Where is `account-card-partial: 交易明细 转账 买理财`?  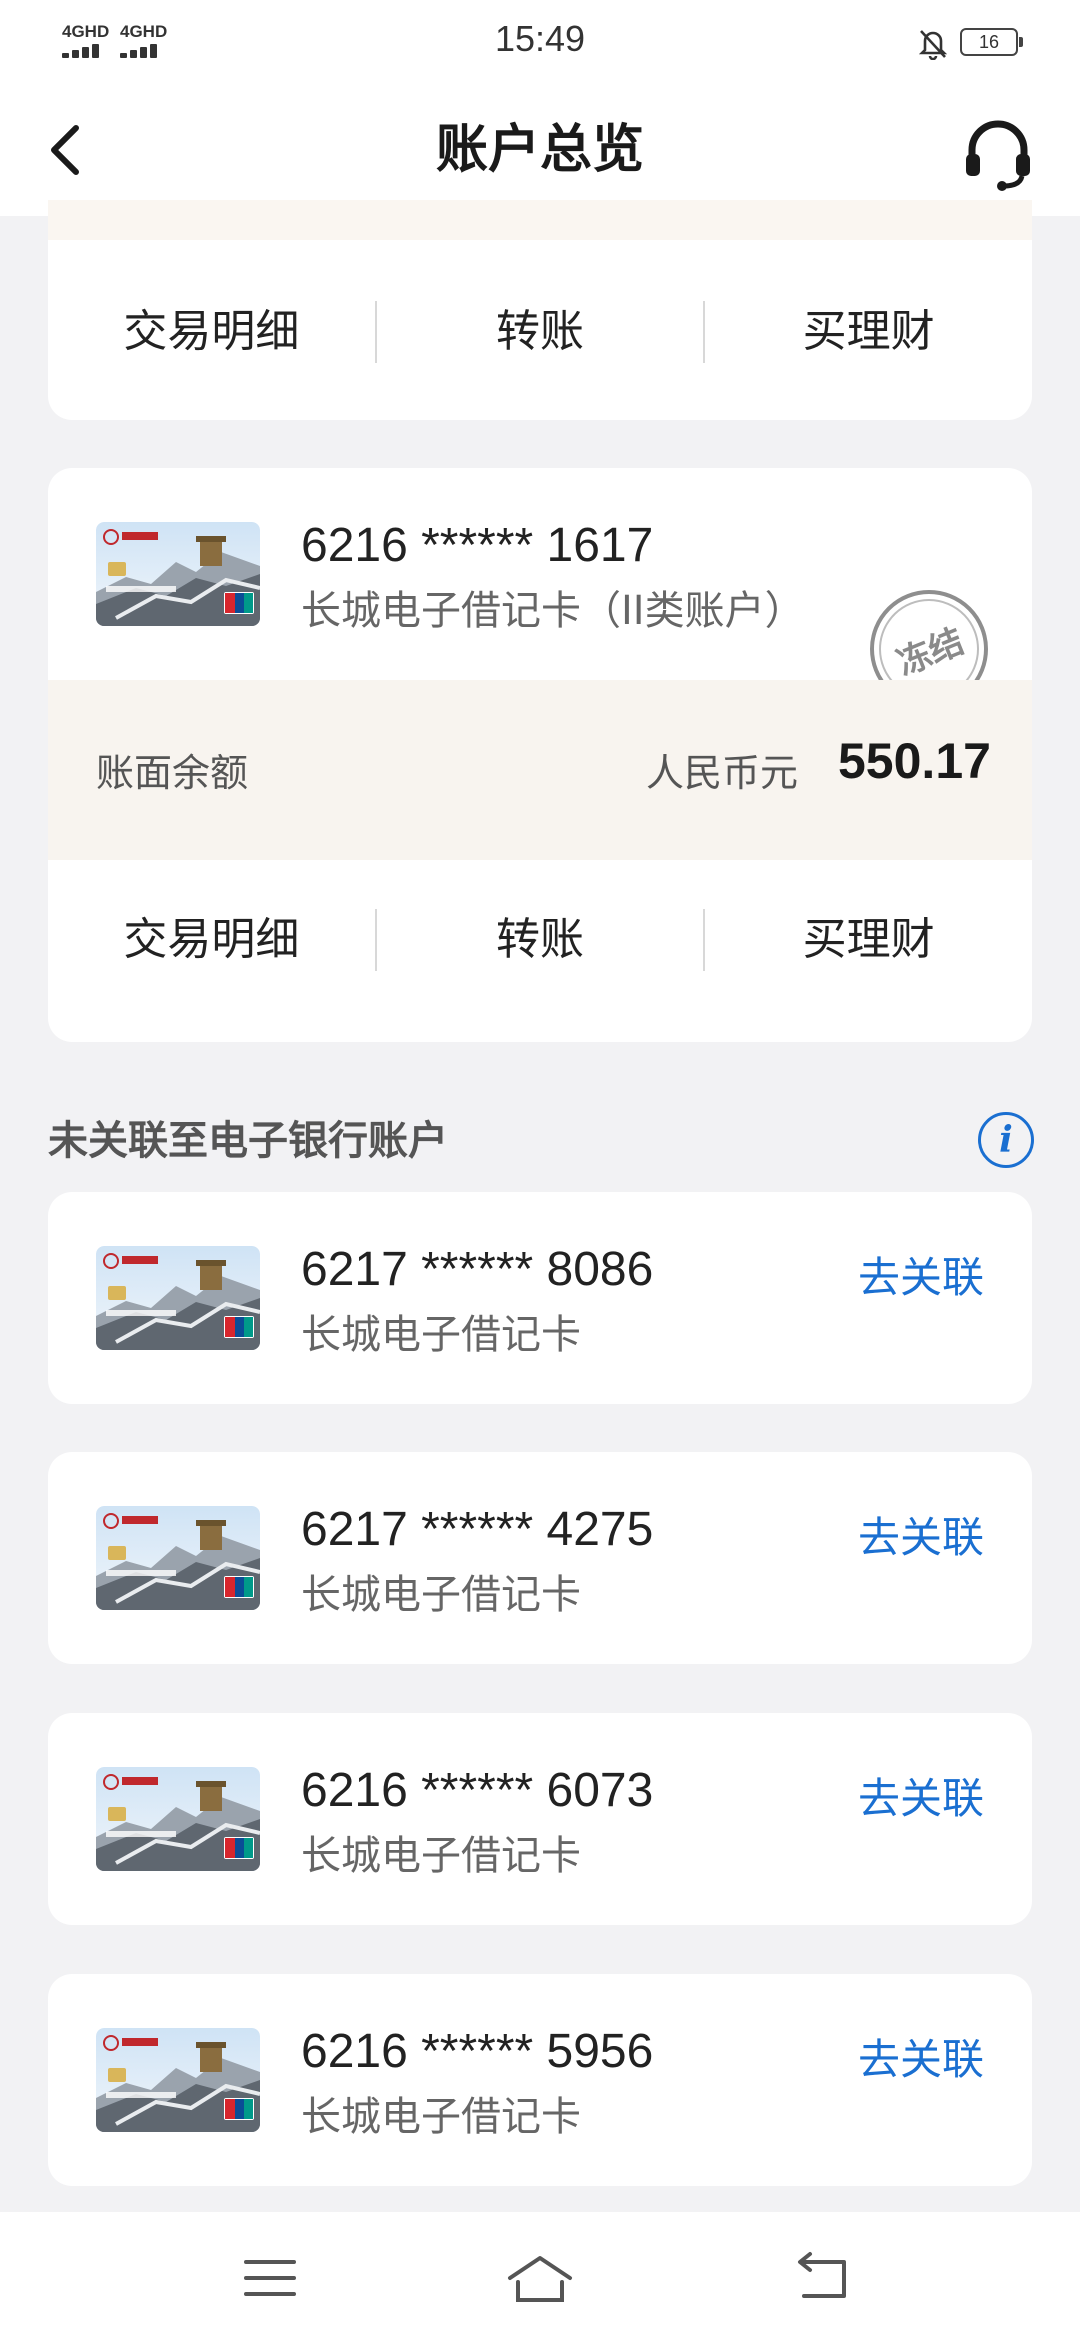 account-card-partial: 交易明细 转账 买理财 is located at coordinates (540, 310).